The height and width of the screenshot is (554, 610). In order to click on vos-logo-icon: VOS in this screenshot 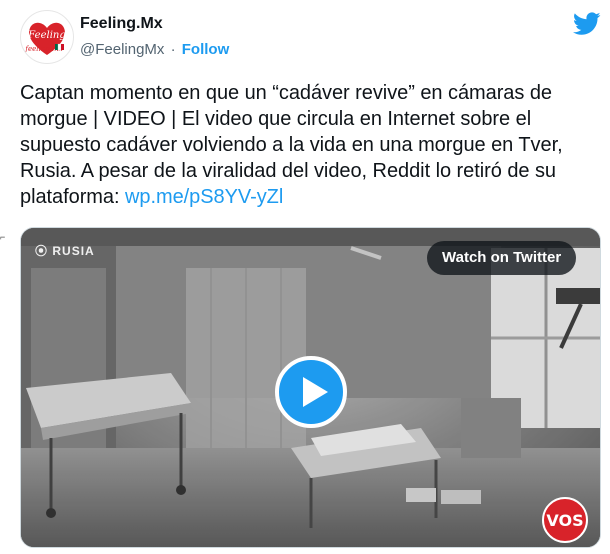, I will do `click(565, 520)`.